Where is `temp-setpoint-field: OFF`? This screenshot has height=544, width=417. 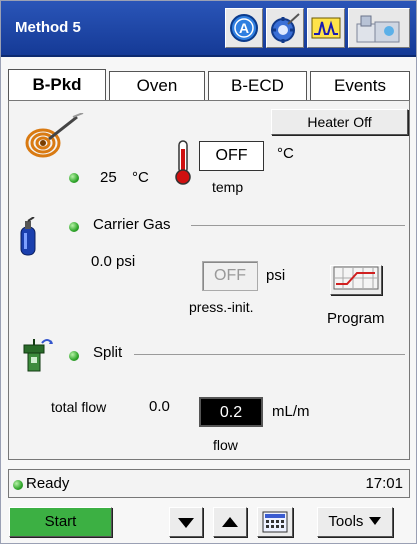 temp-setpoint-field: OFF is located at coordinates (231, 156).